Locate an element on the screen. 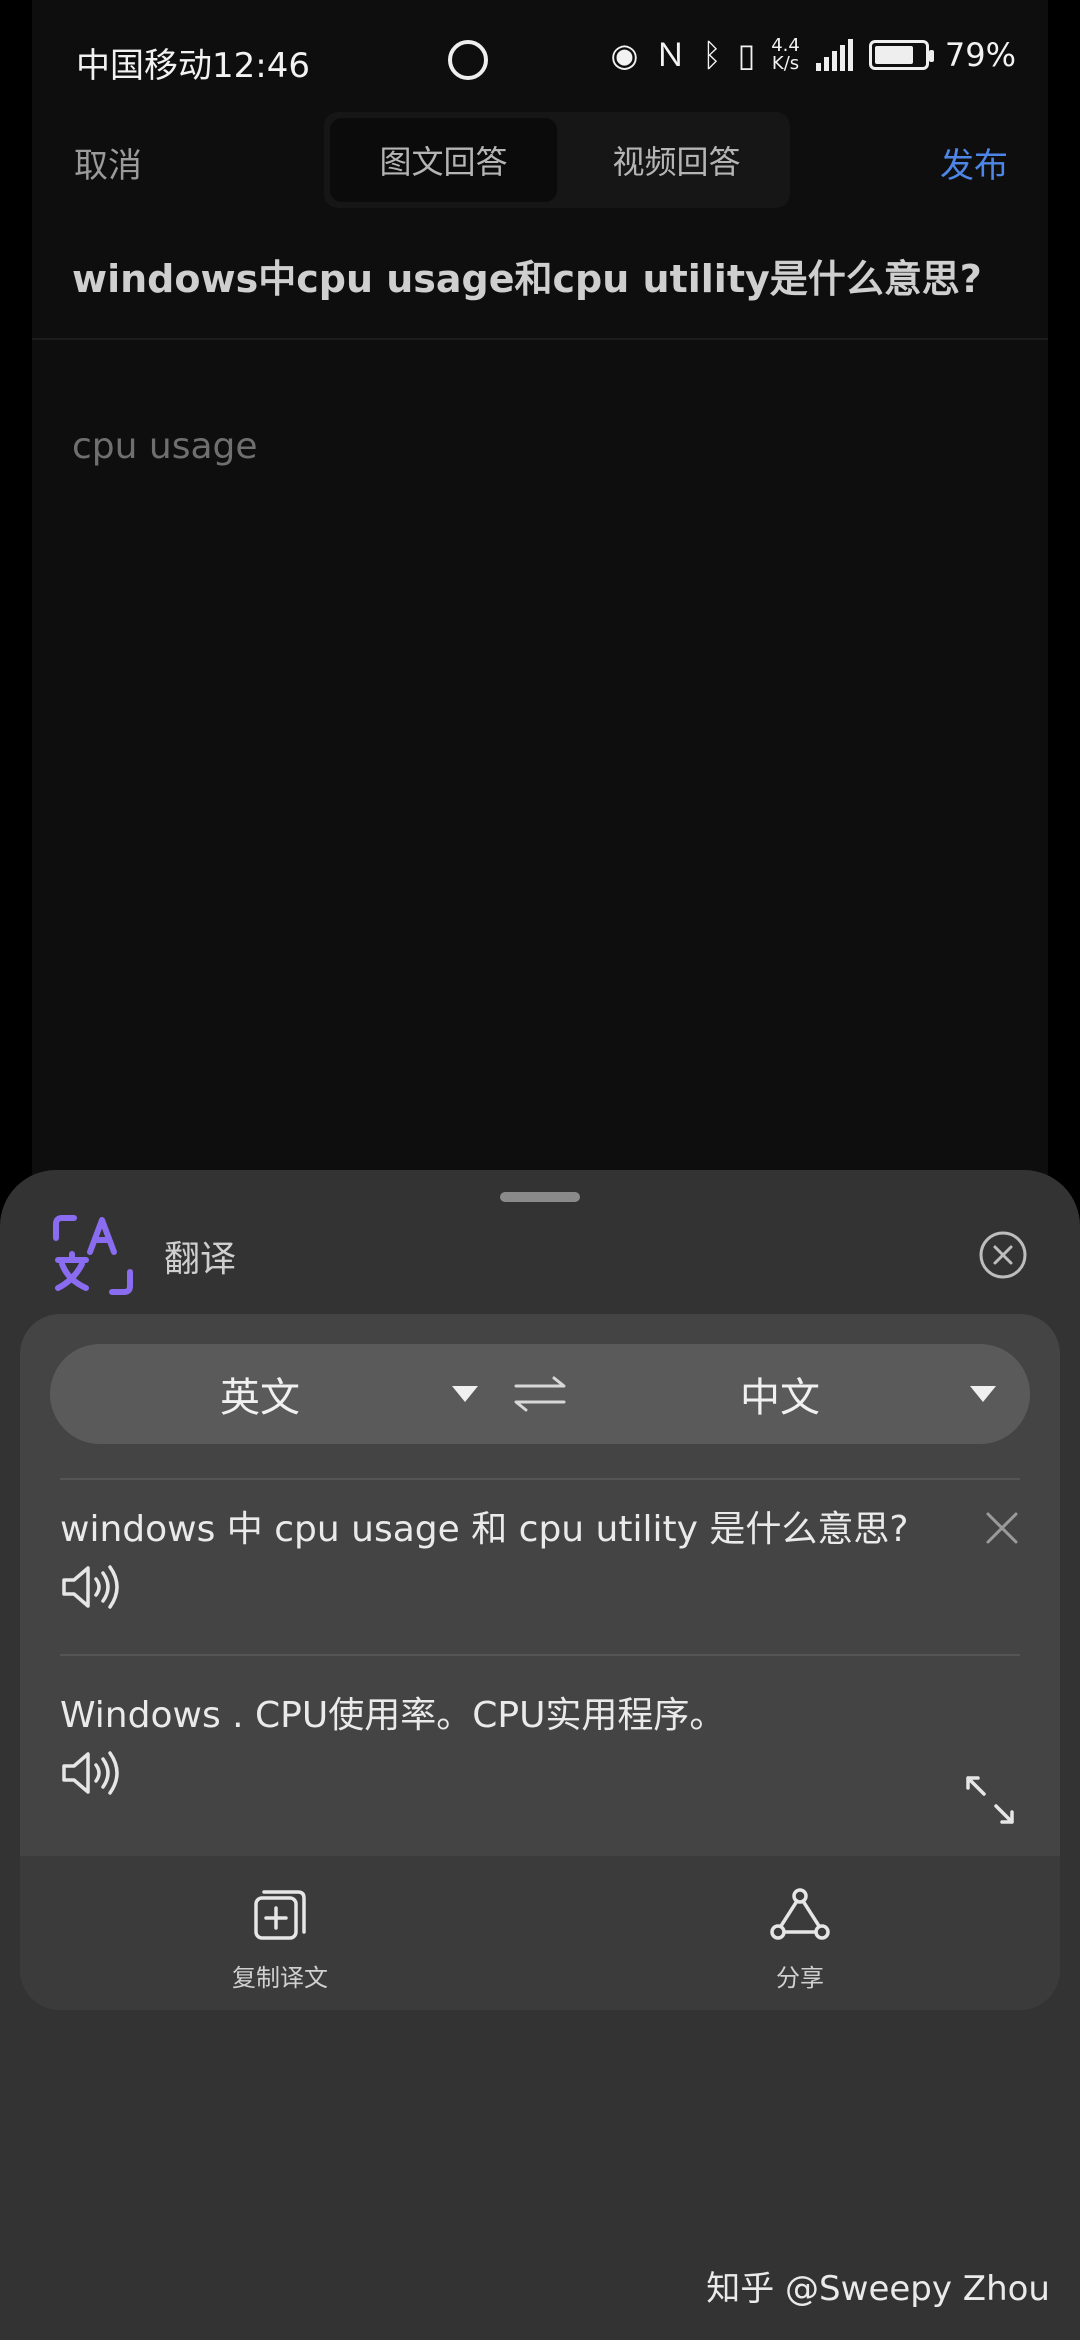  cancel-button: 取消 is located at coordinates (108, 162).